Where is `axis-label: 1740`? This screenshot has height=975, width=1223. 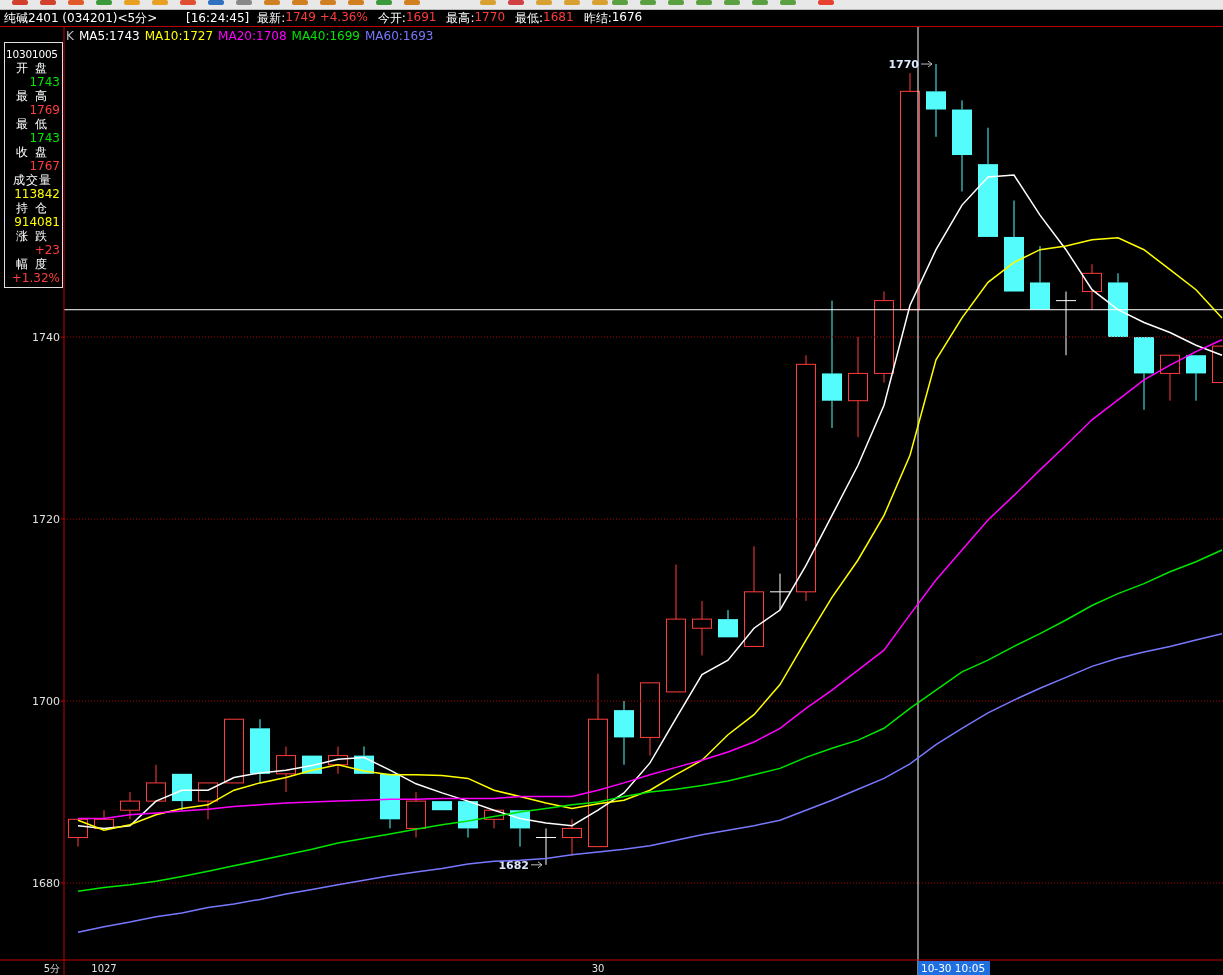
axis-label: 1740 is located at coordinates (46, 338).